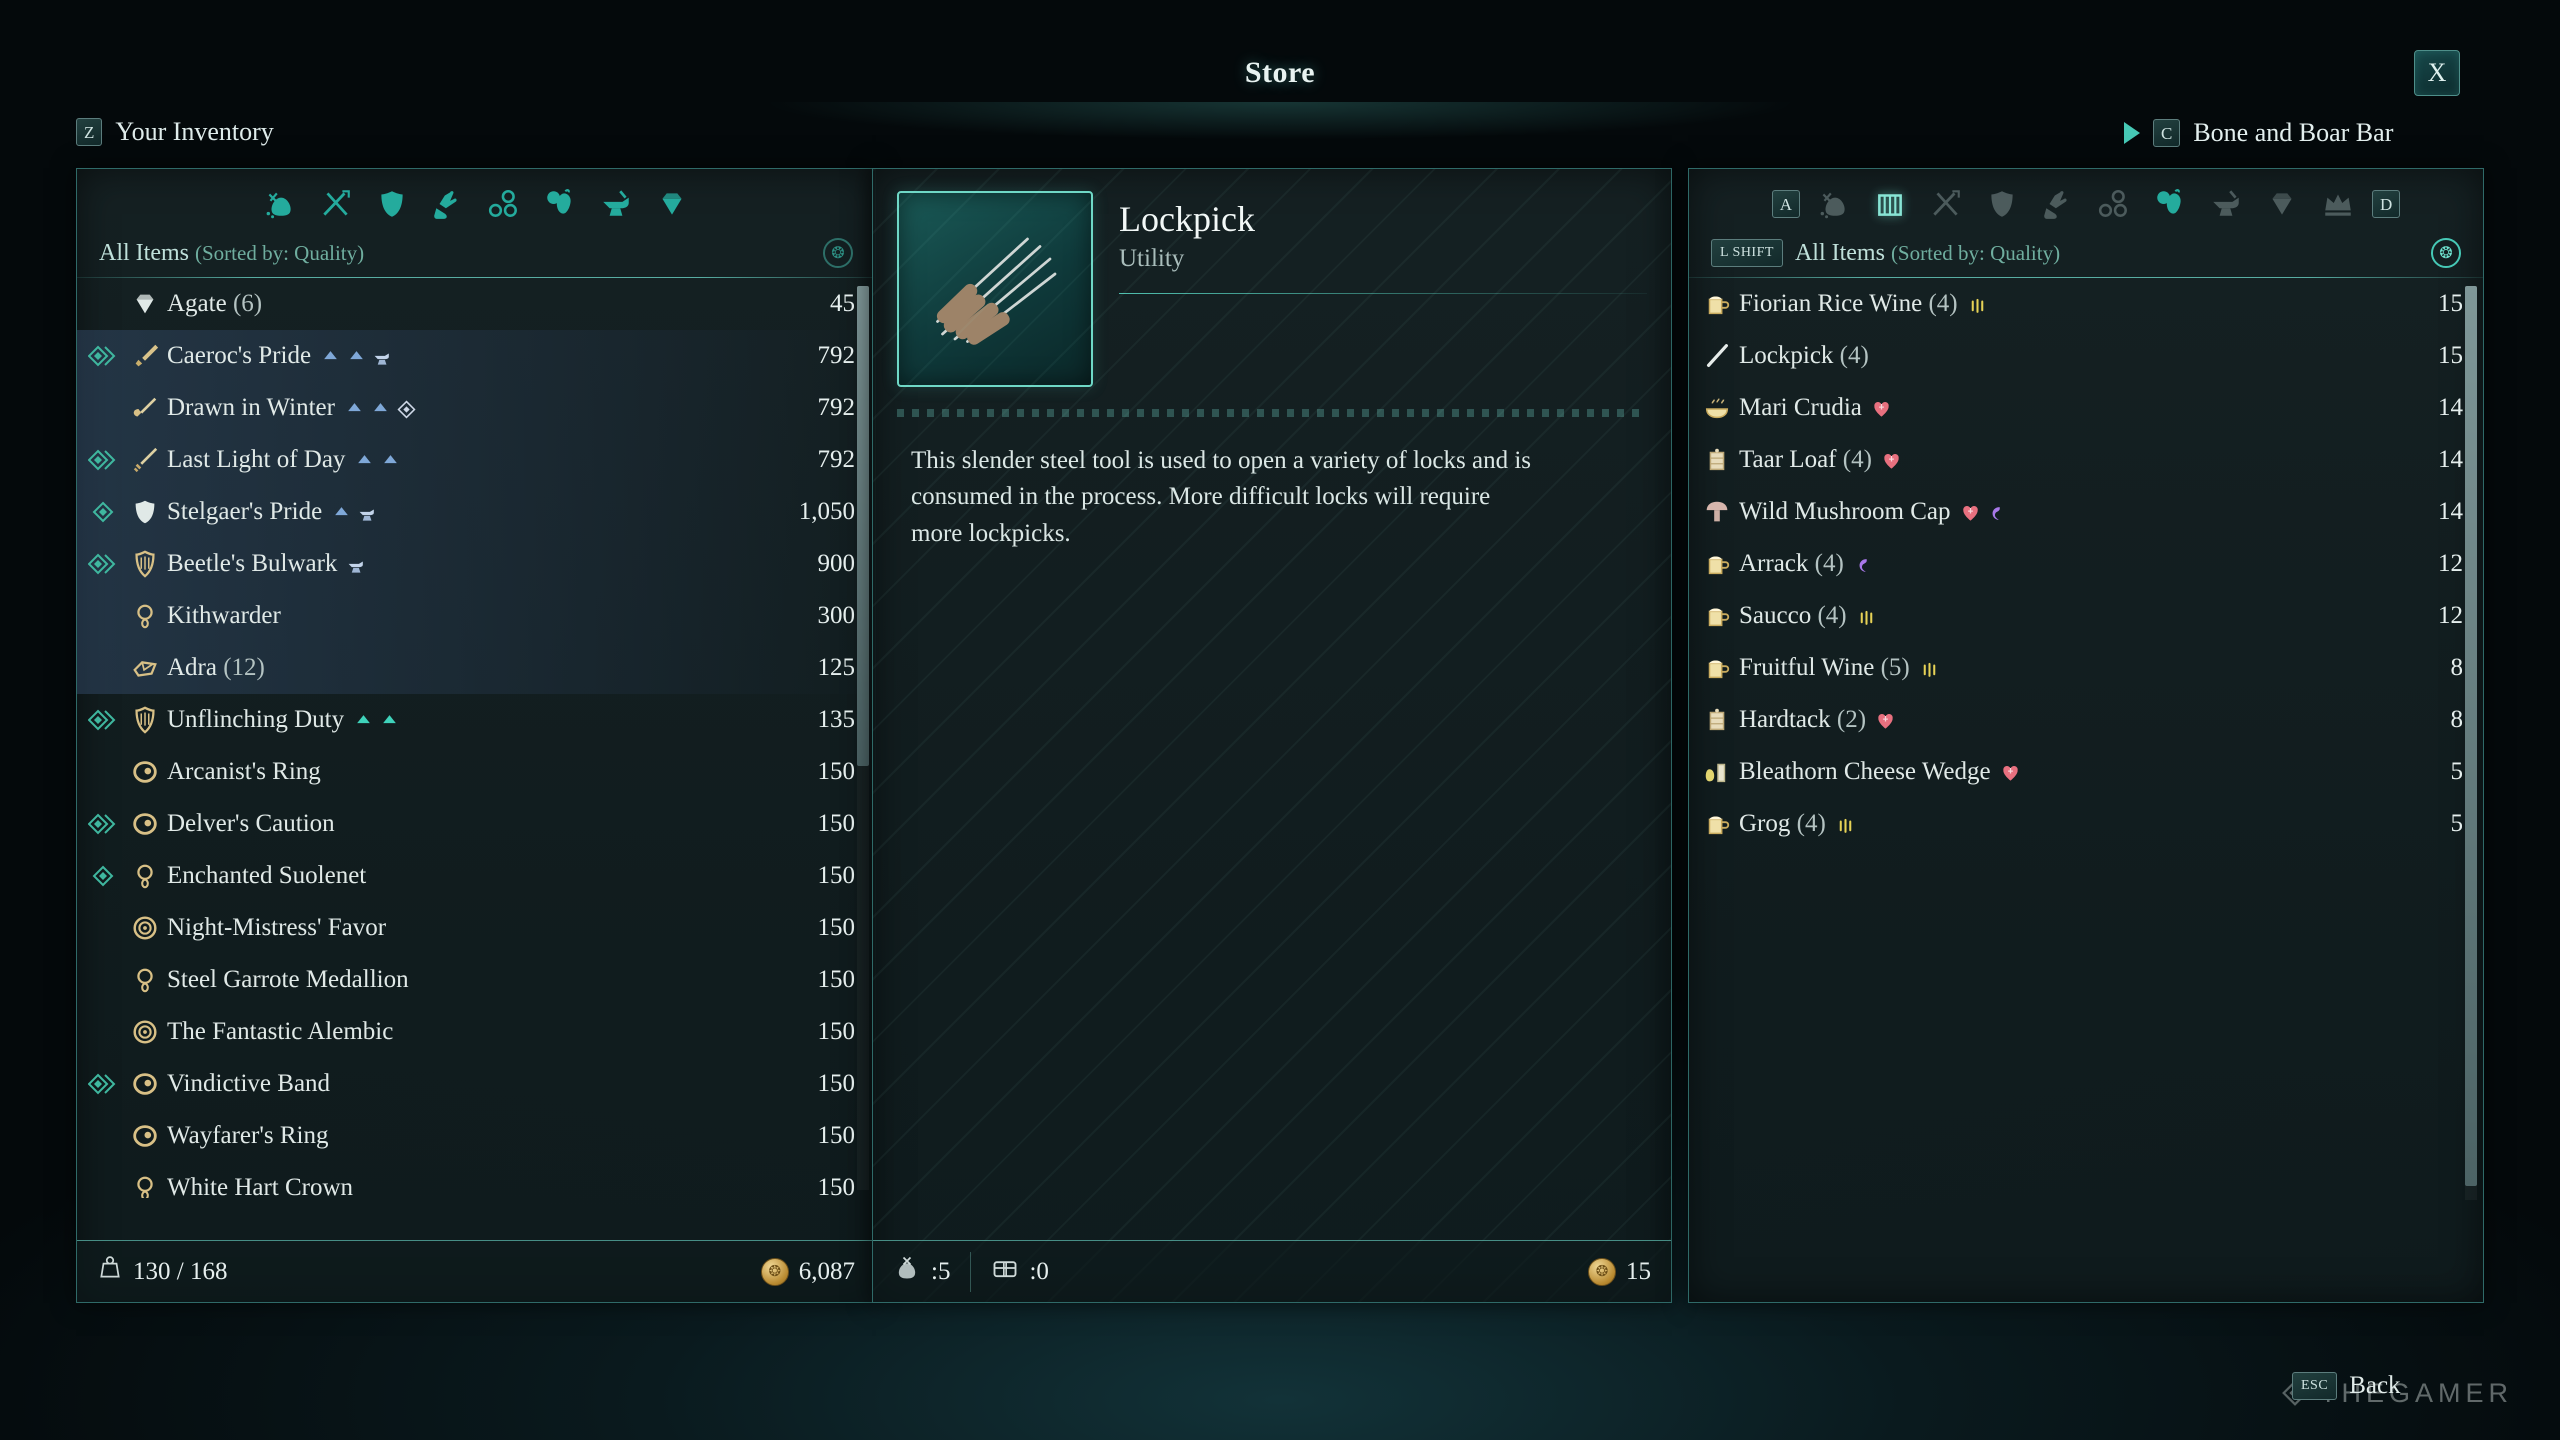  I want to click on item-row: Agate (6) 45, so click(476, 304).